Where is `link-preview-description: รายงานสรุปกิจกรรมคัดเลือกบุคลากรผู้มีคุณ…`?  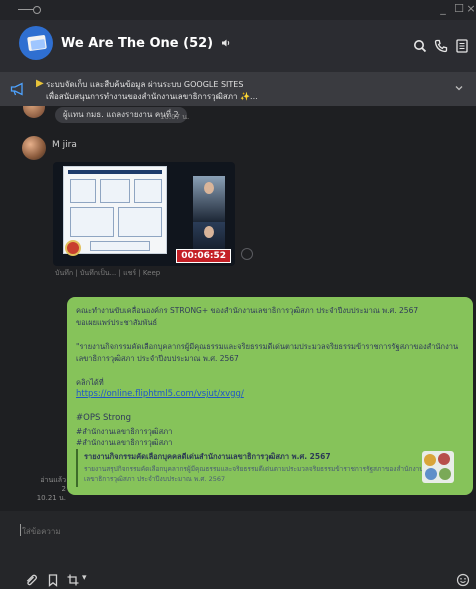 link-preview-description: รายงานสรุปกิจกรรมคัดเลือกบุคลากรผู้มีคุณ… is located at coordinates (254, 469).